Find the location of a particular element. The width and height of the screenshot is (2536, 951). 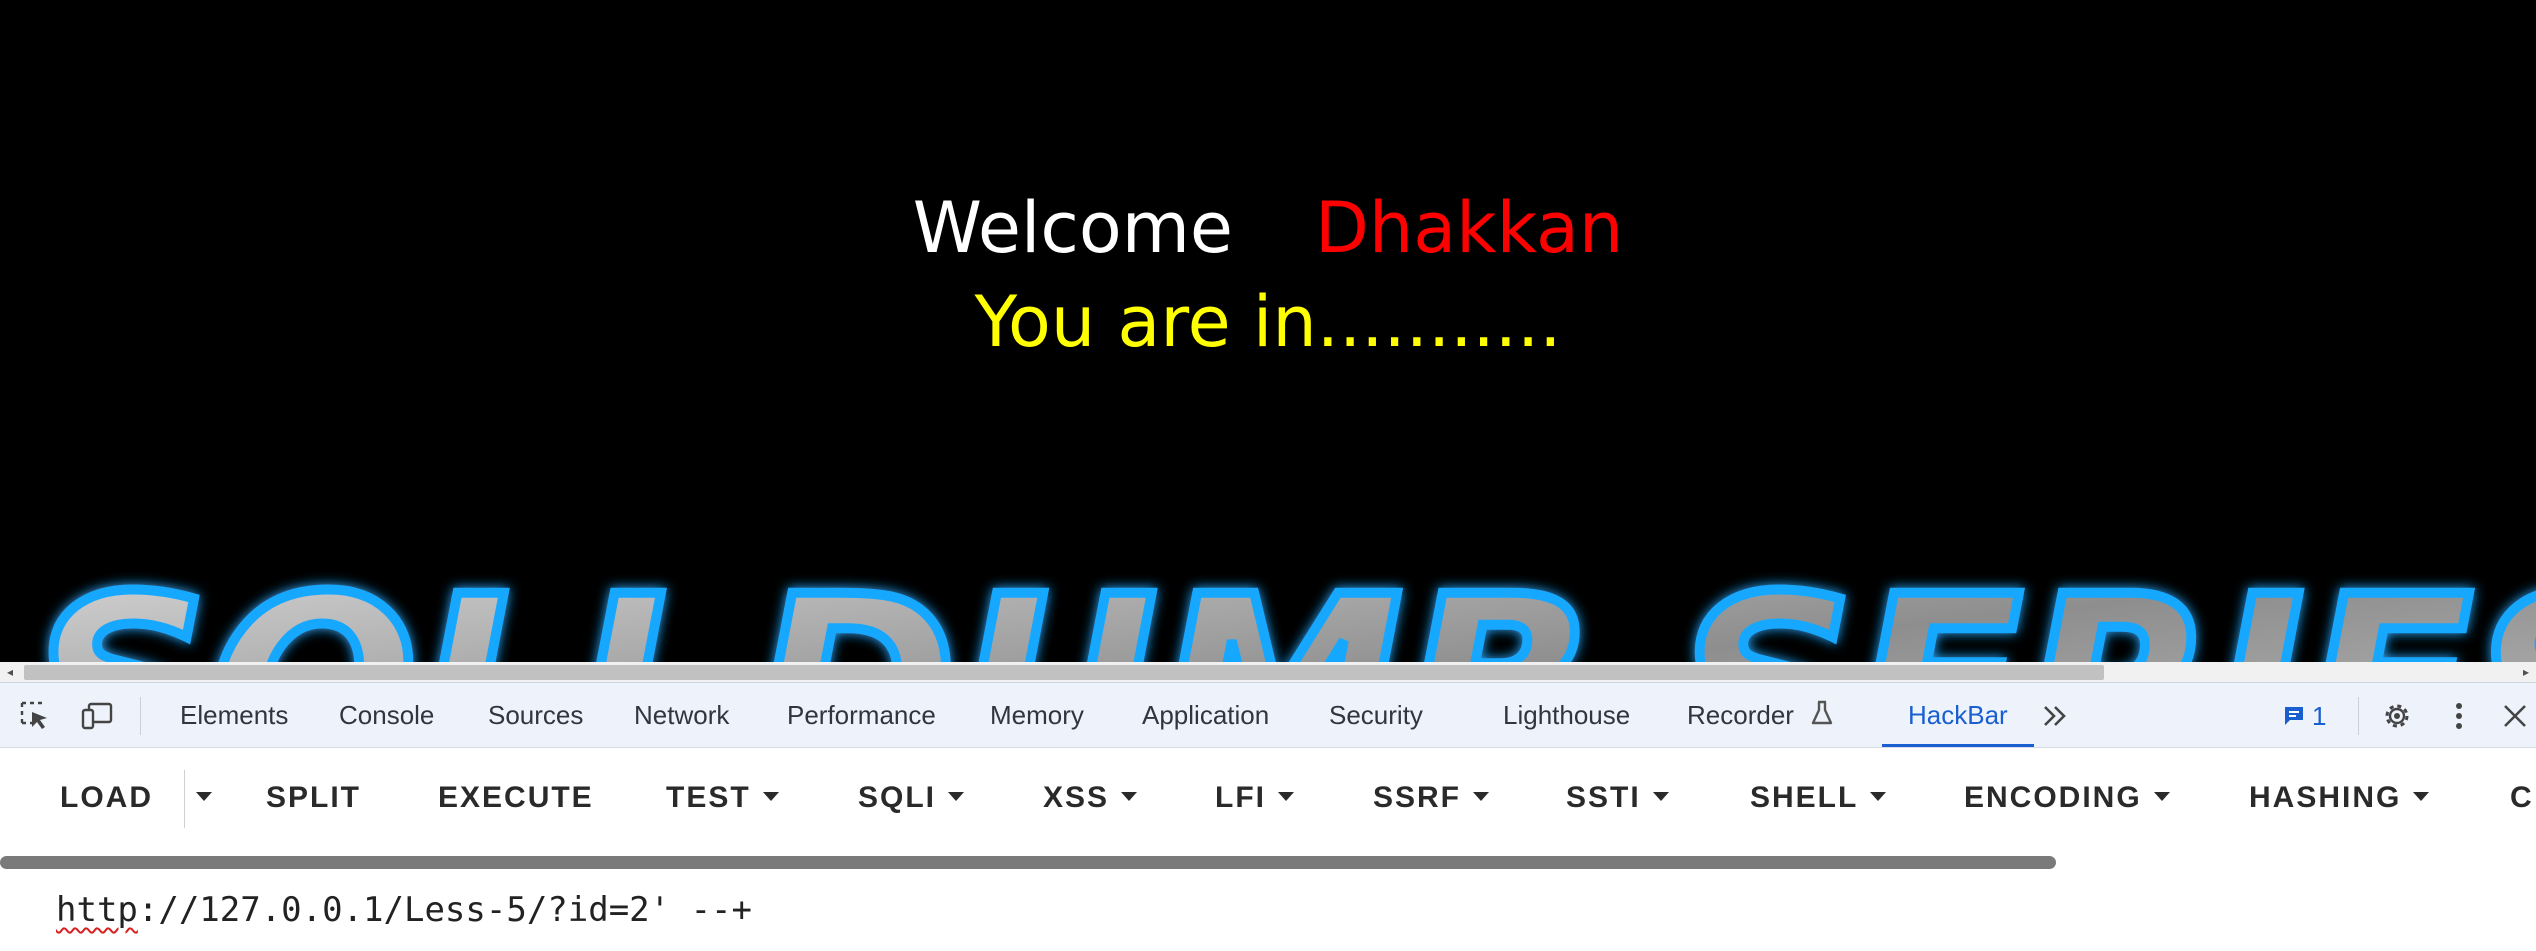

encoding-menu-button: ENCODING is located at coordinates (2067, 798).